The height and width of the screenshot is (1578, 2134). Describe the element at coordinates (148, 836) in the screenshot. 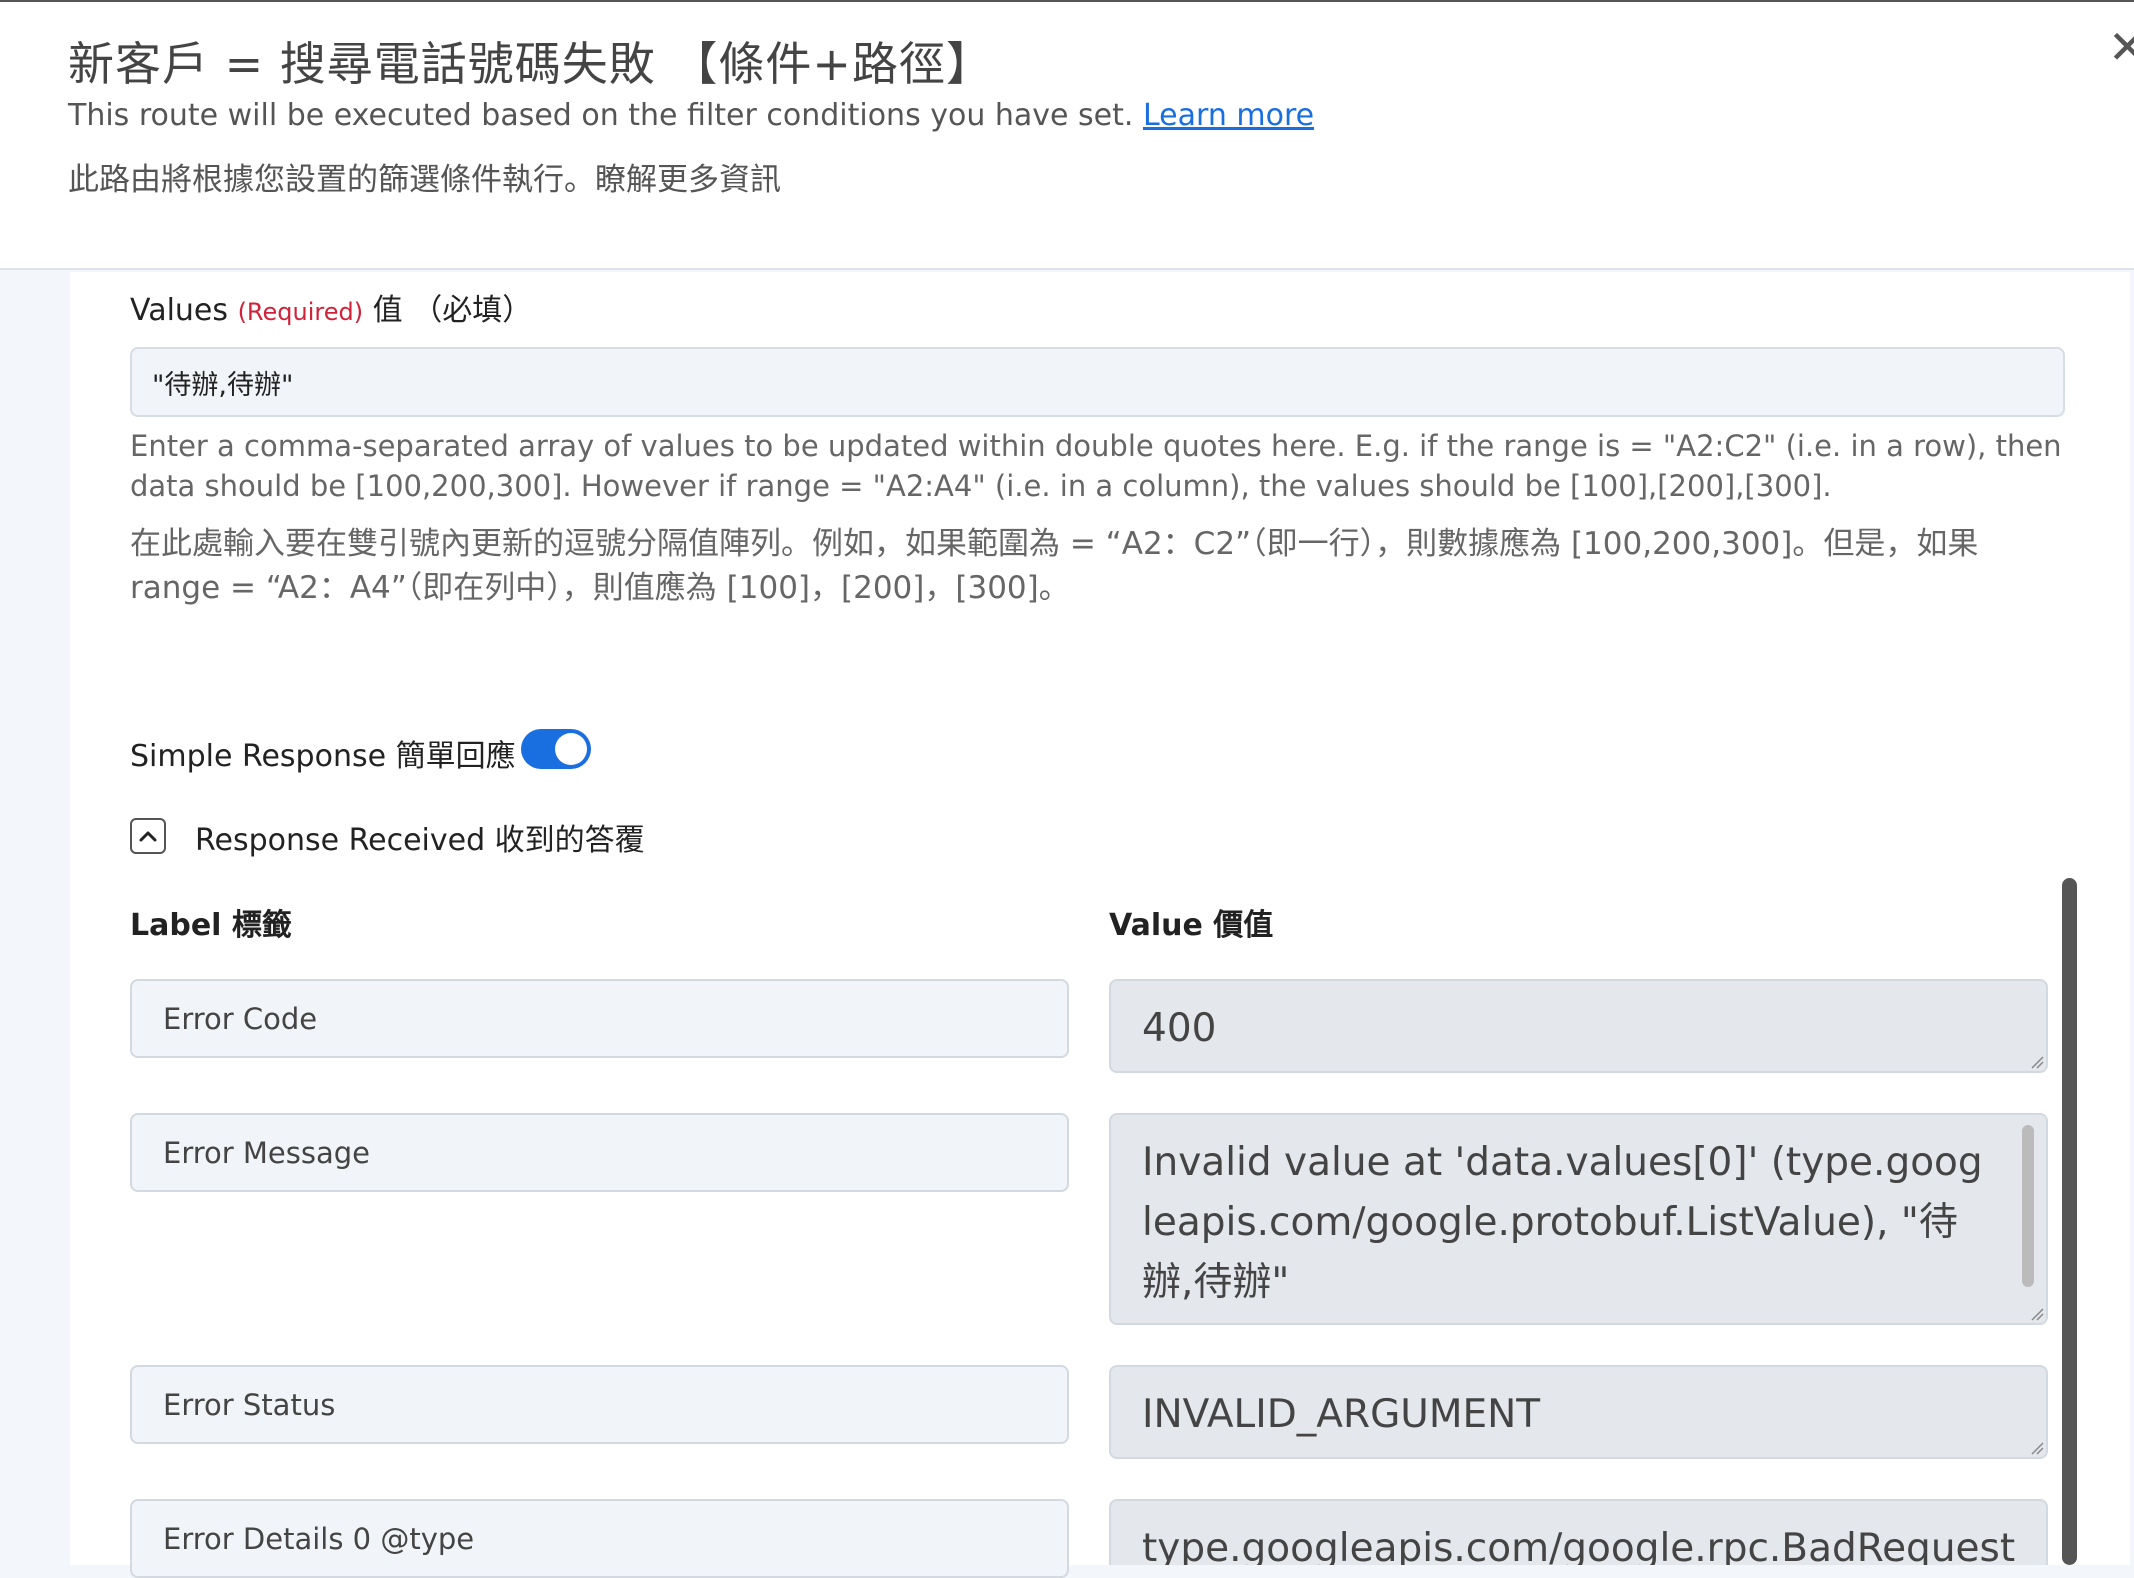

I see `chevron-up-icon` at that location.